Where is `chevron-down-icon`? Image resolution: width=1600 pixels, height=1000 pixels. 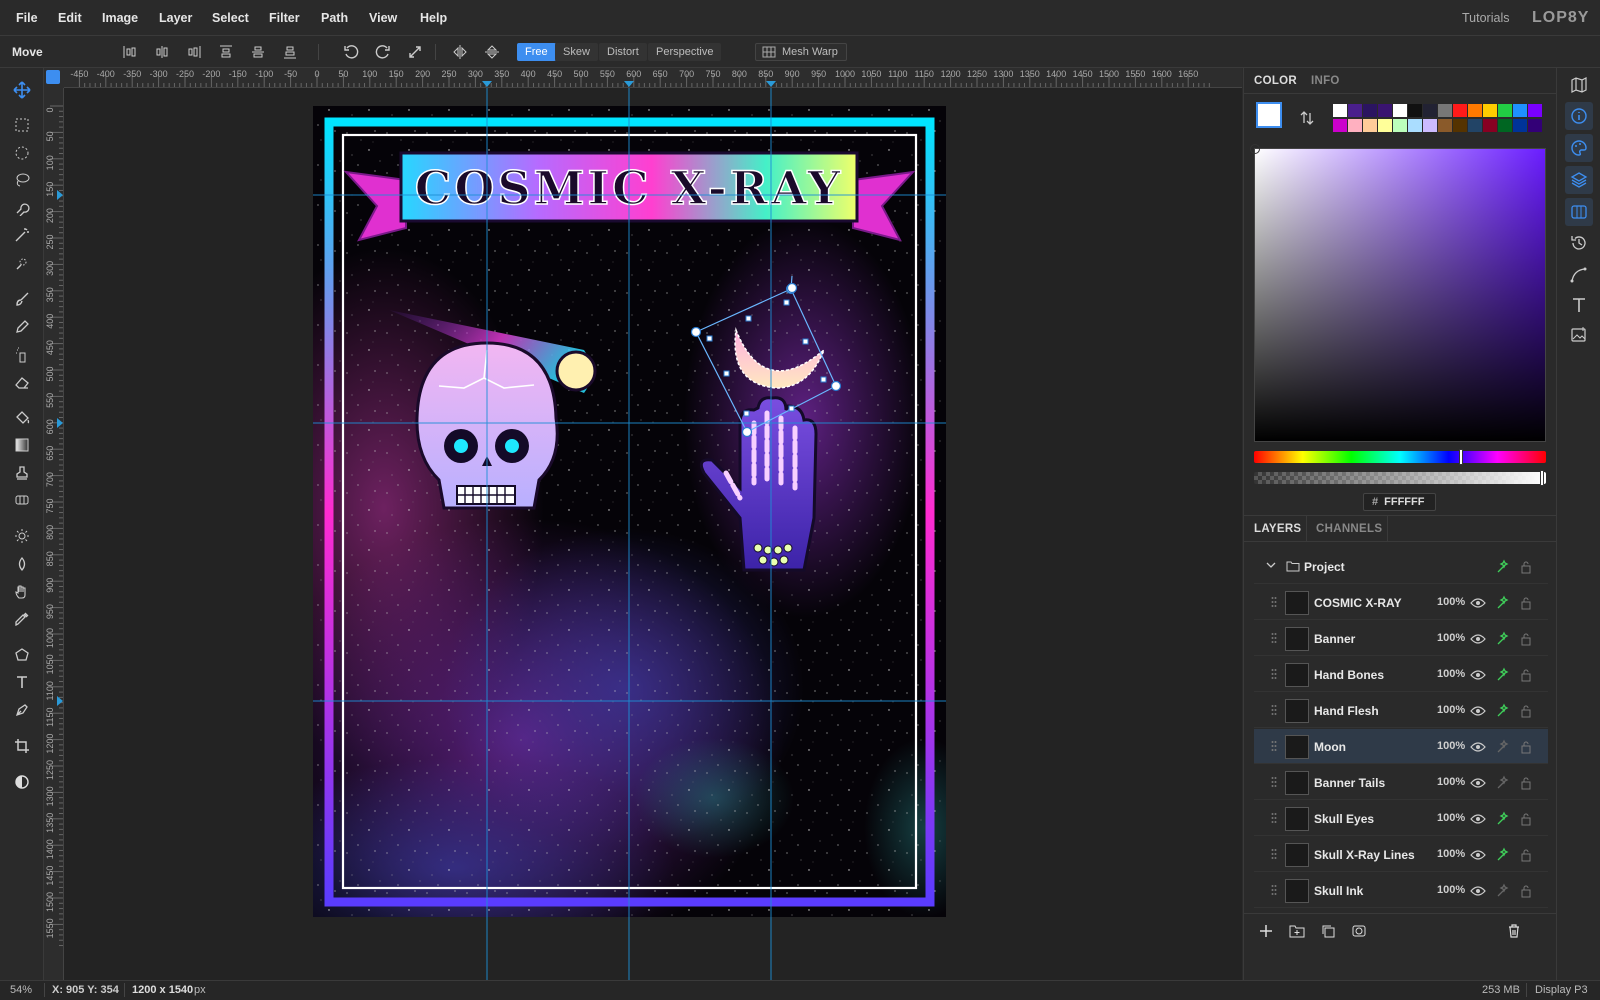 chevron-down-icon is located at coordinates (1271, 566).